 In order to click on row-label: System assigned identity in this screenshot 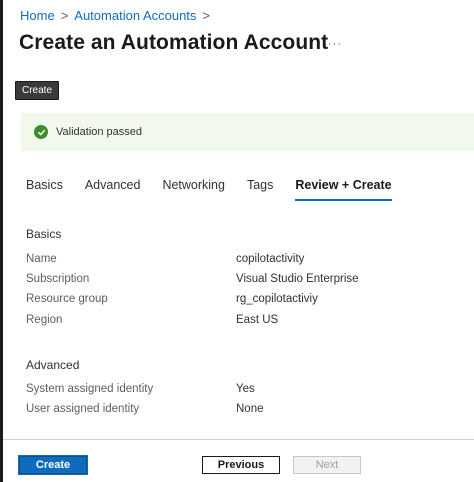, I will do `click(90, 389)`.